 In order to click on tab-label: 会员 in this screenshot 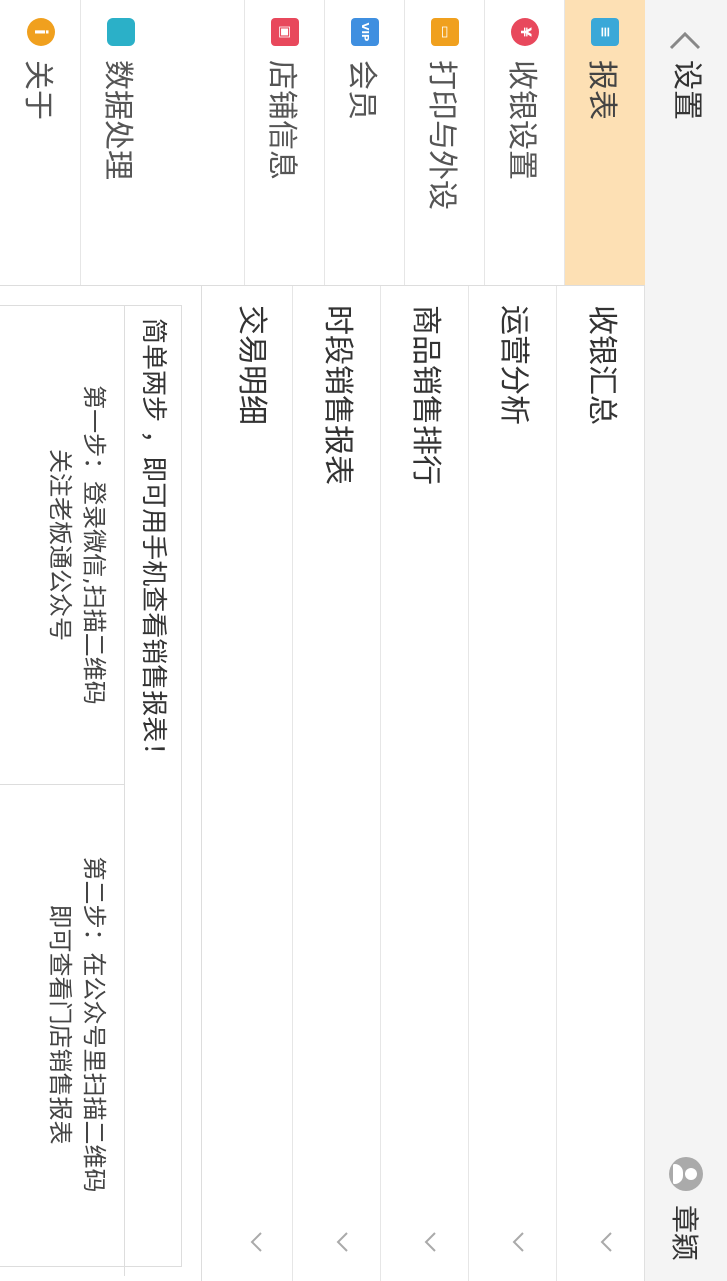, I will do `click(361, 90)`.